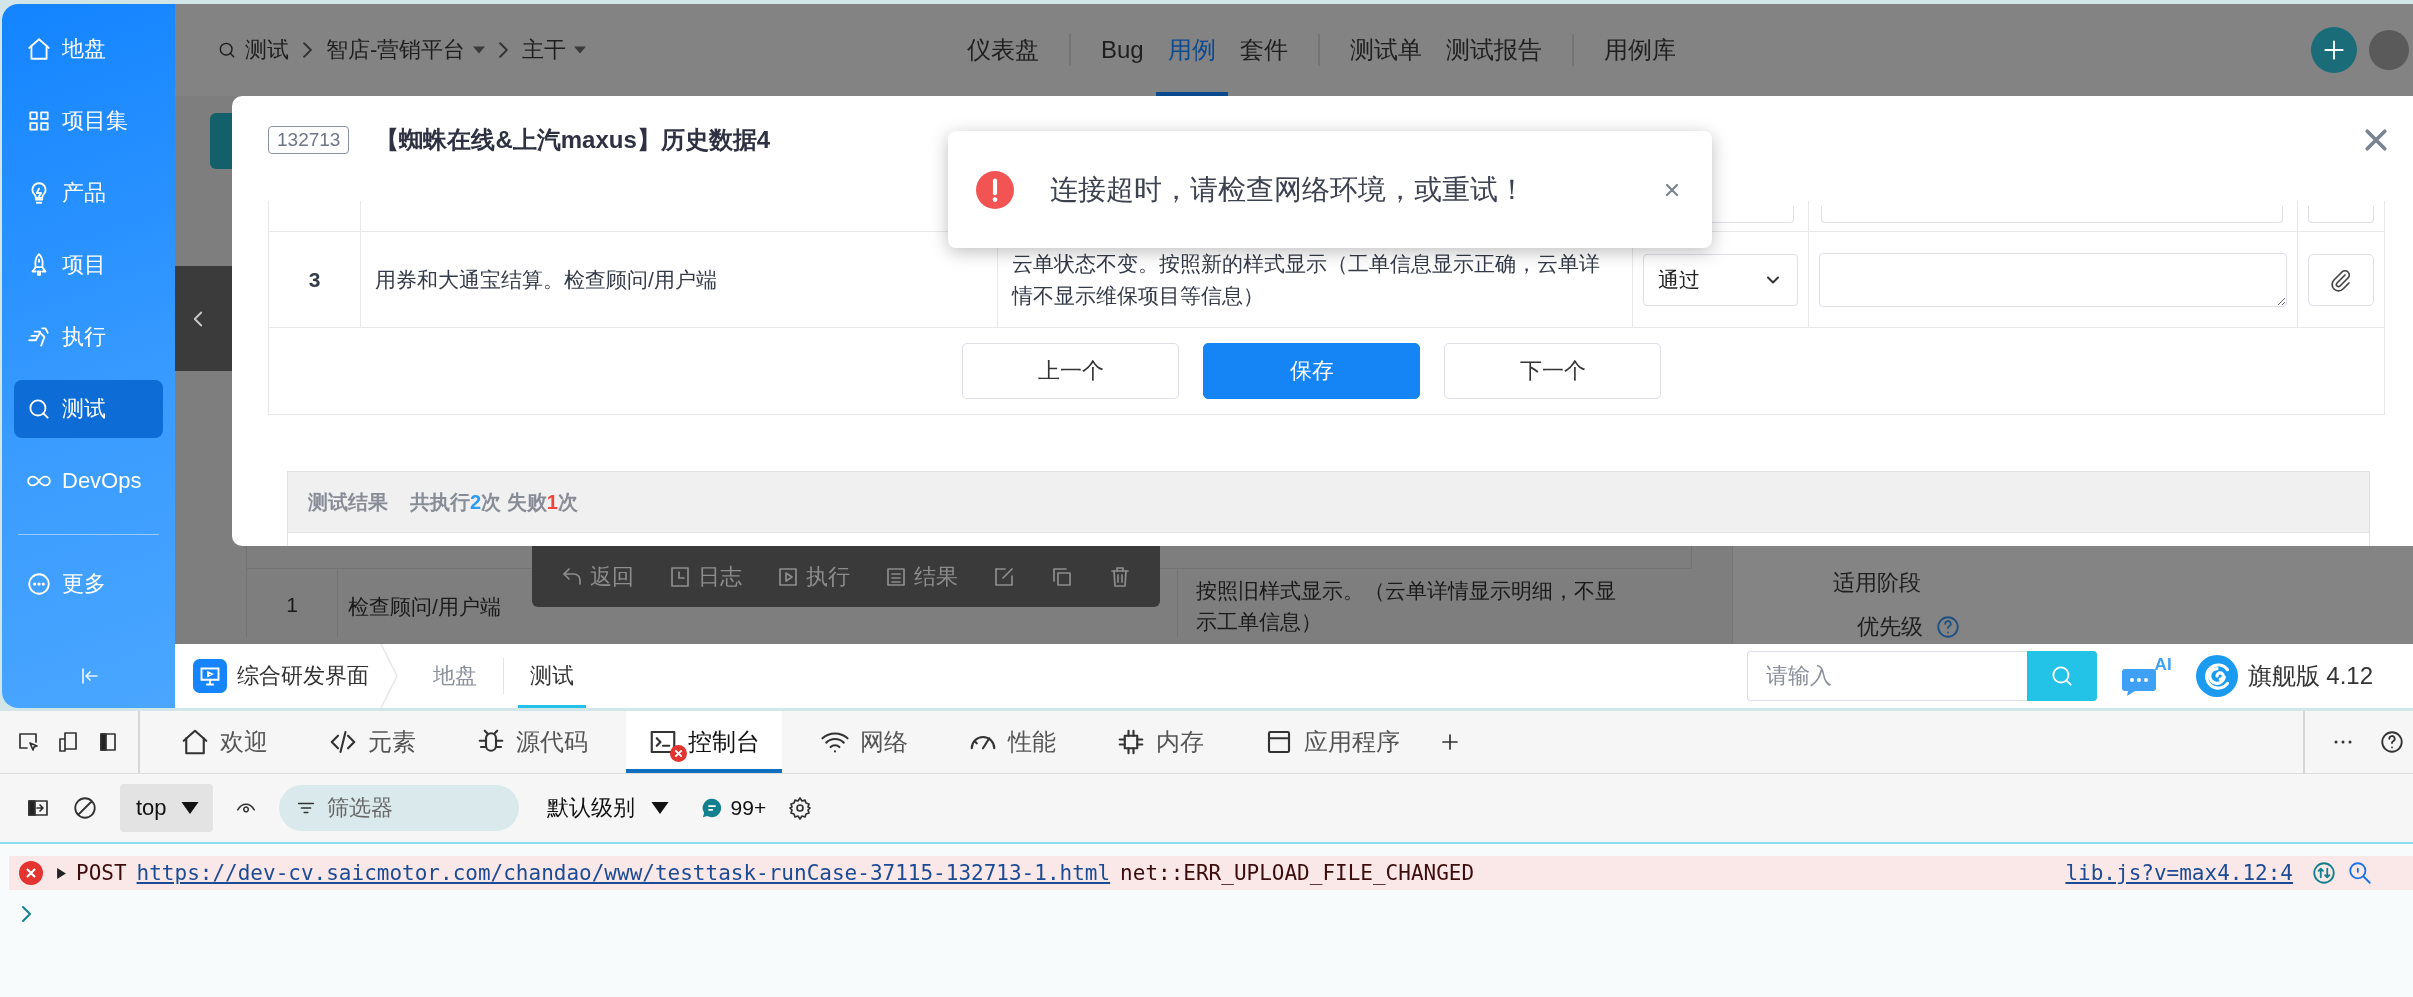  Describe the element at coordinates (607, 808) in the screenshot. I see `level-select: 默认级别` at that location.